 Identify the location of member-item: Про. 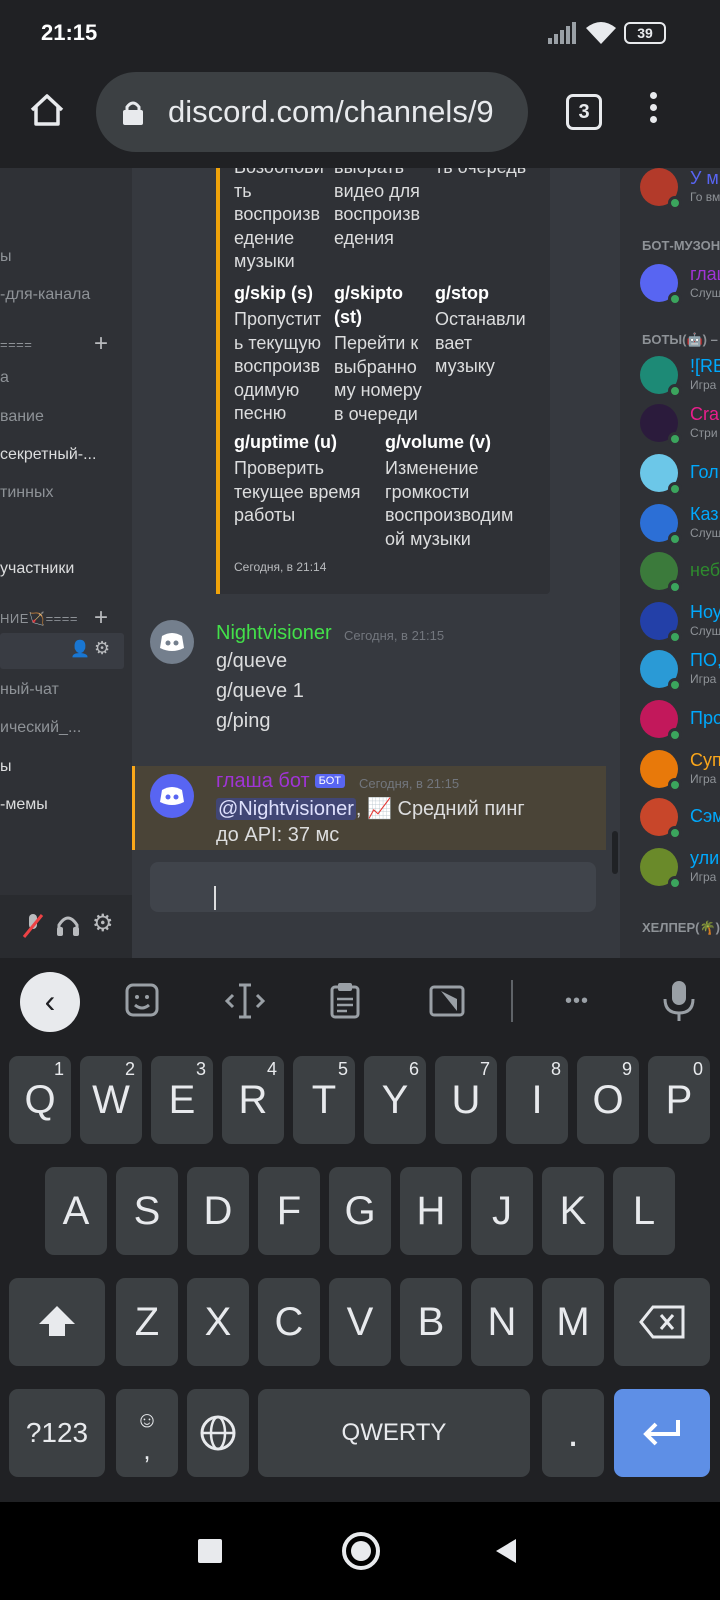
(680, 722).